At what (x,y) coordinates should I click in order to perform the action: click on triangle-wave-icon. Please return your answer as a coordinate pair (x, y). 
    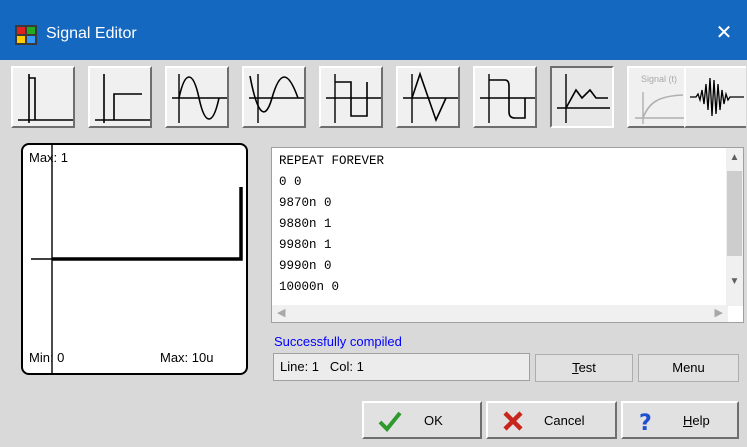
    Looking at the image, I should click on (430, 97).